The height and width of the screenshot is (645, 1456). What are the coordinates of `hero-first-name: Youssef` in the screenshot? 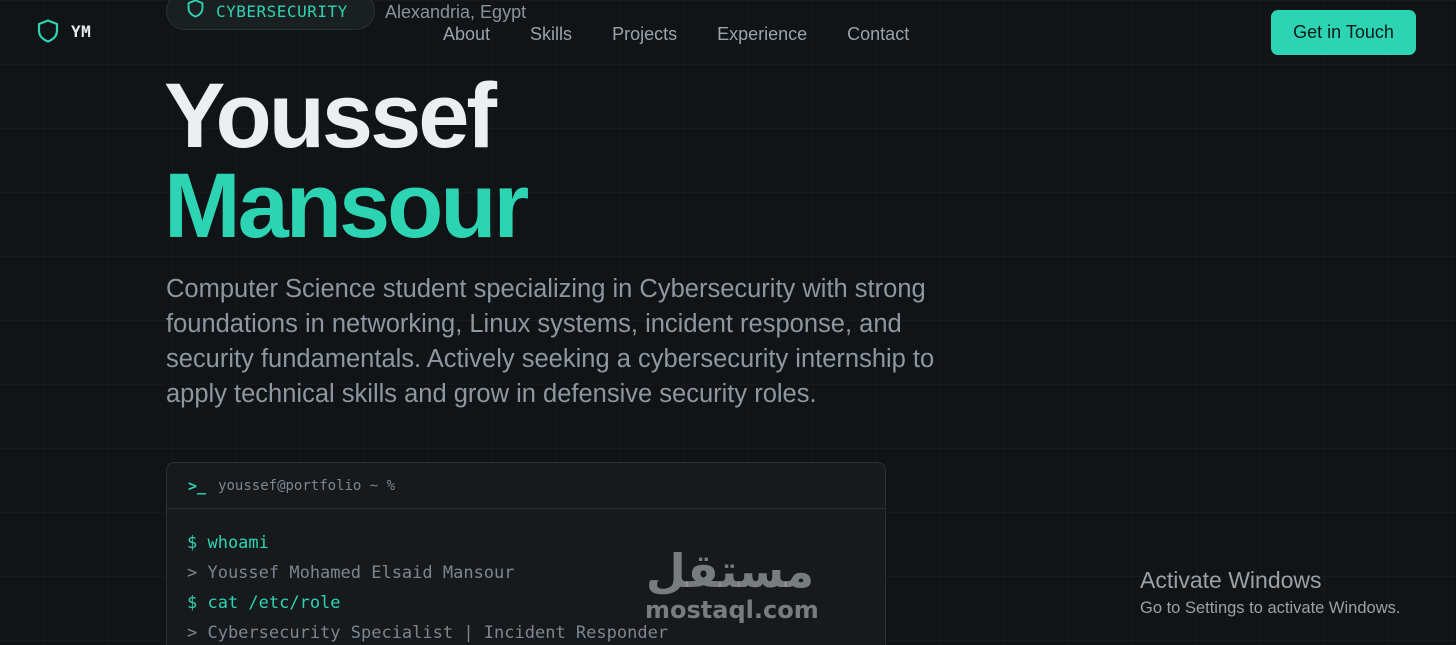 It's located at (330, 116).